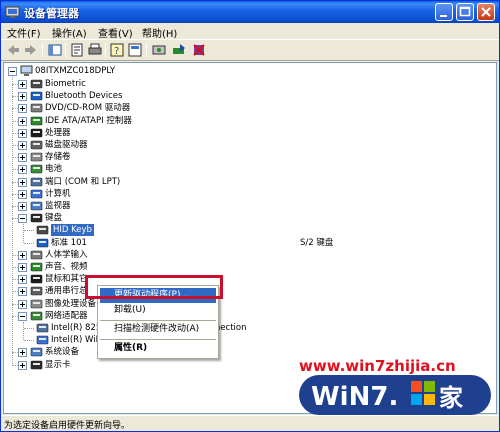 The width and height of the screenshot is (500, 432). Describe the element at coordinates (317, 242) in the screenshot. I see `tree-item-label-suffix: S/2 键盘` at that location.